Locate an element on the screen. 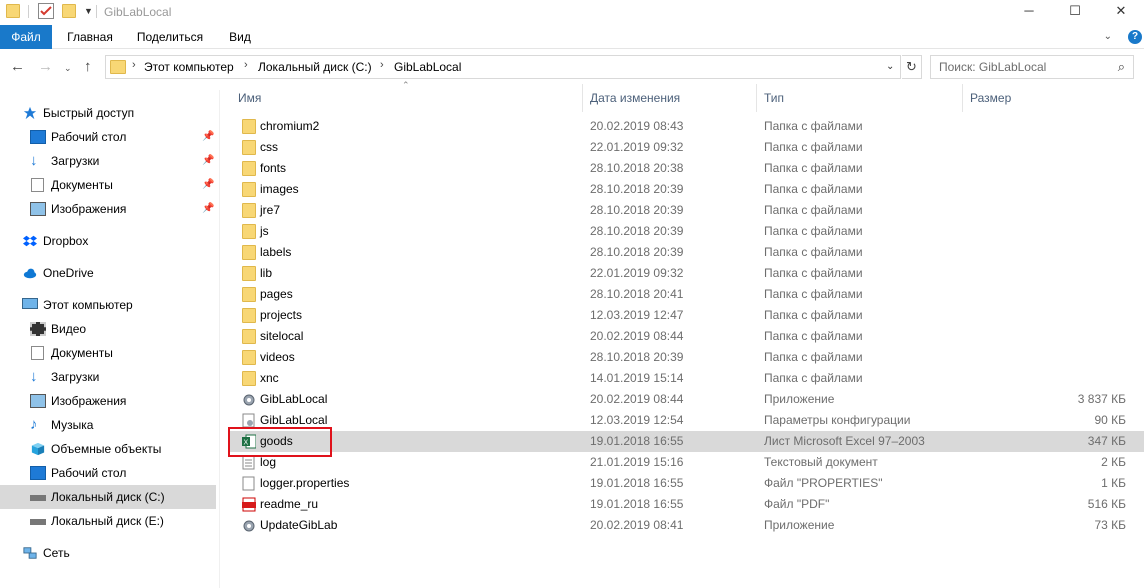  nav-quick-access: Быстрый доступ is located at coordinates (108, 113).